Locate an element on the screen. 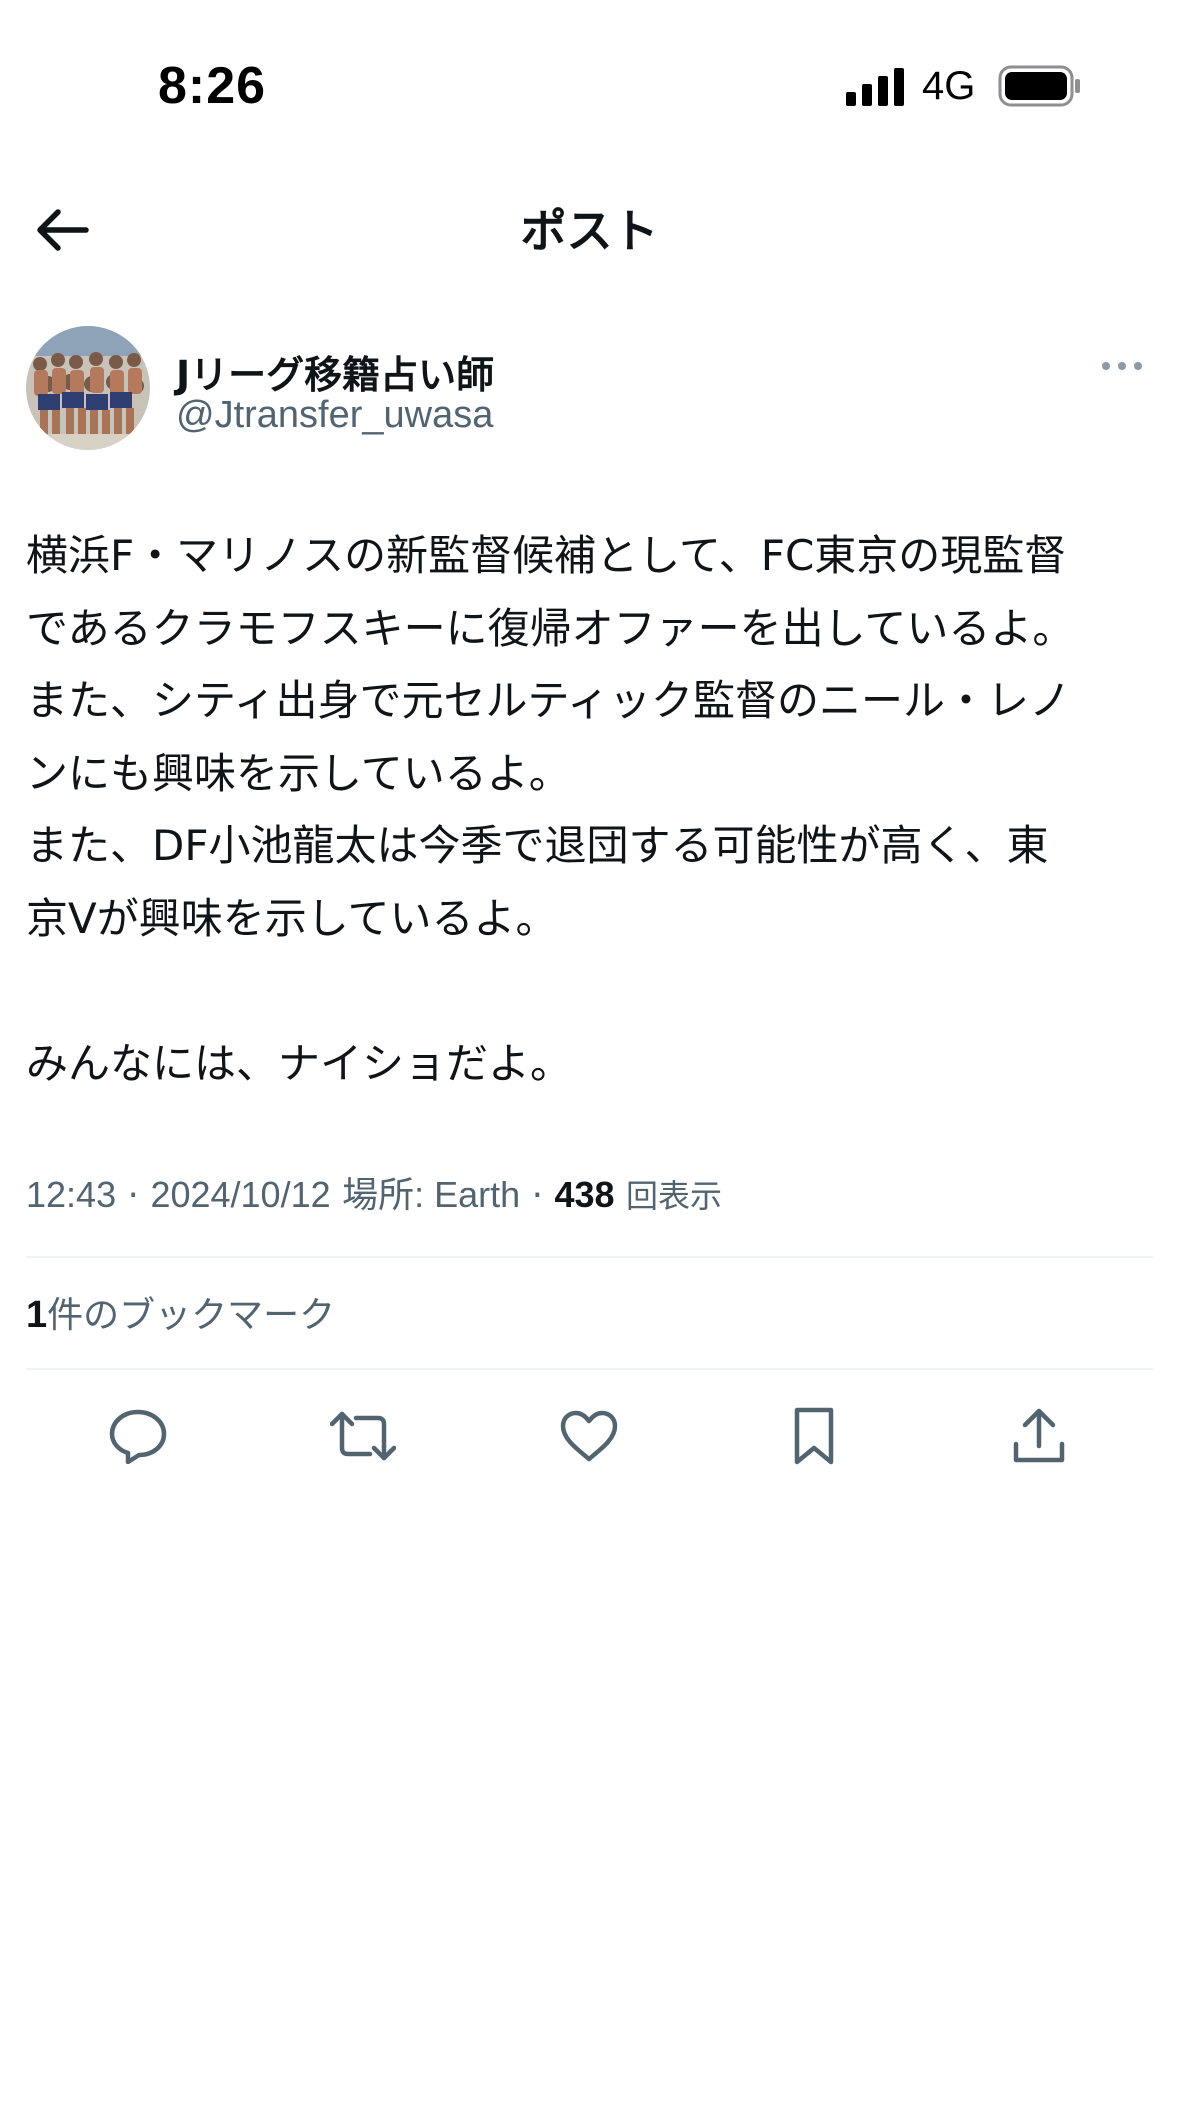  battery-icon is located at coordinates (1039, 86).